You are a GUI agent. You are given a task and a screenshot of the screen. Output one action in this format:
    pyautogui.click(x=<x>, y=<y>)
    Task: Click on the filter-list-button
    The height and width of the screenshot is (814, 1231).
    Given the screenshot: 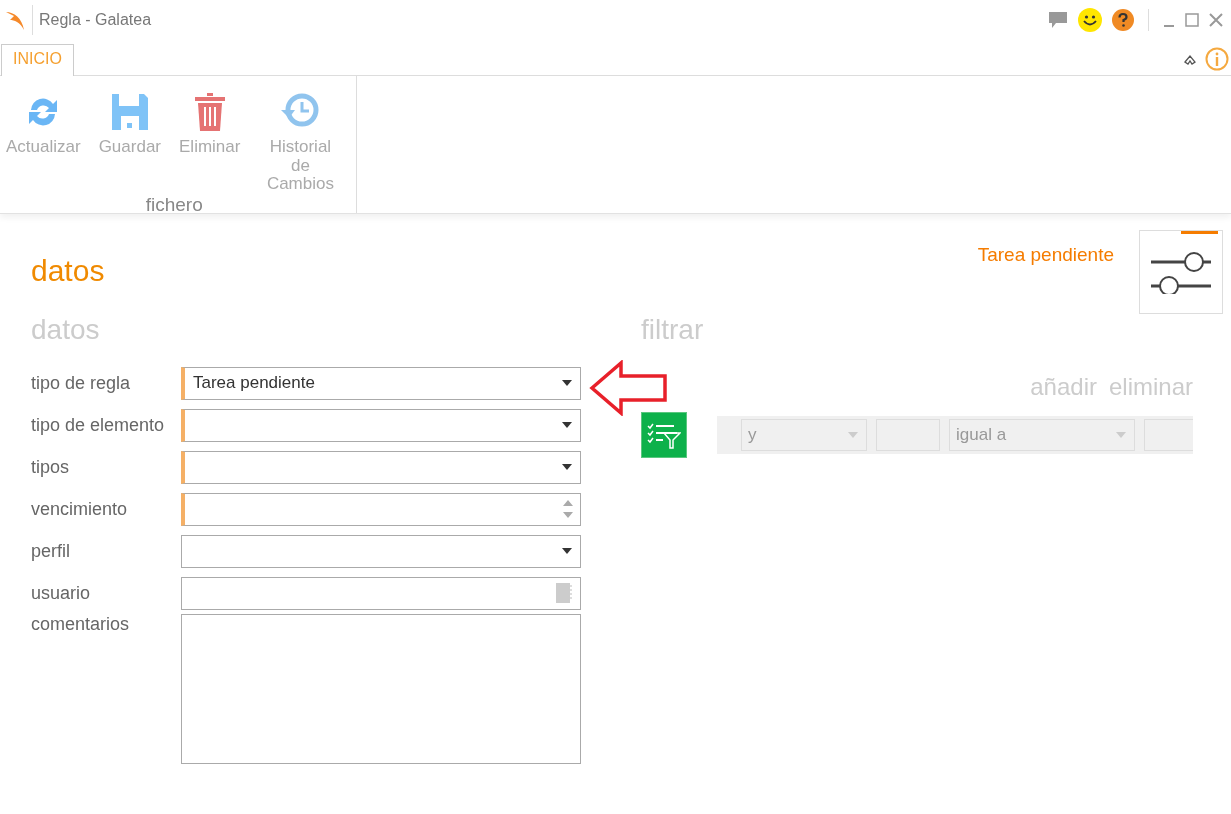 What is the action you would take?
    pyautogui.click(x=664, y=435)
    